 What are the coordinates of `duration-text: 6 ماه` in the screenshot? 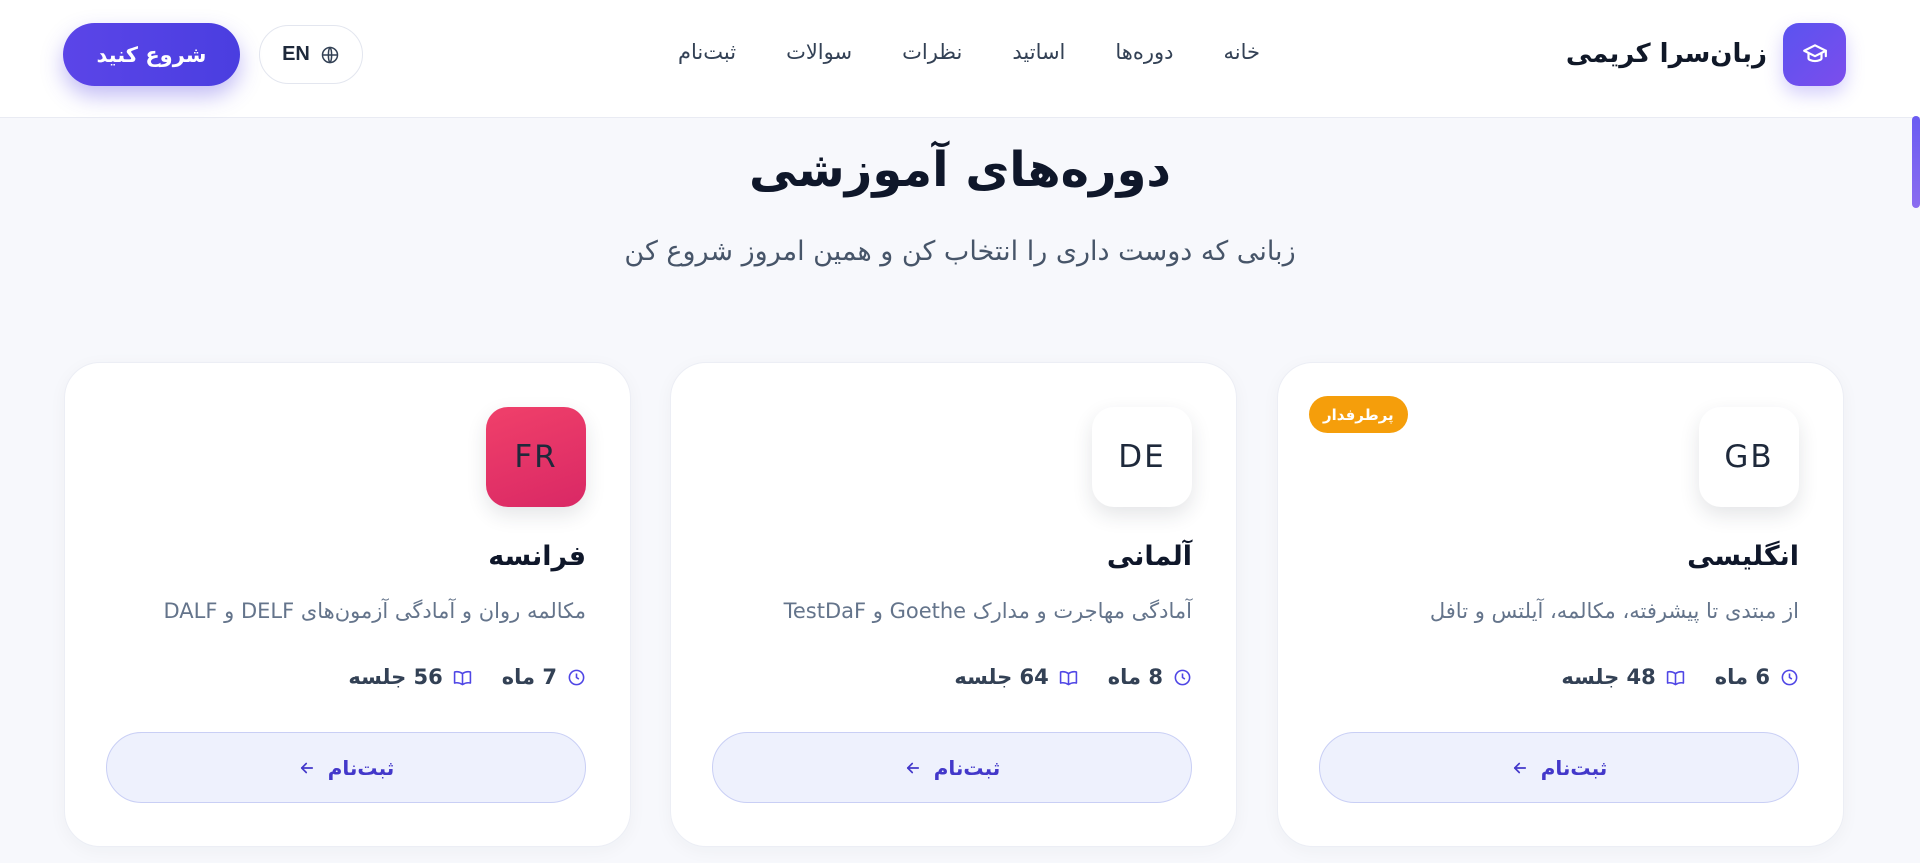 It's located at (1742, 677).